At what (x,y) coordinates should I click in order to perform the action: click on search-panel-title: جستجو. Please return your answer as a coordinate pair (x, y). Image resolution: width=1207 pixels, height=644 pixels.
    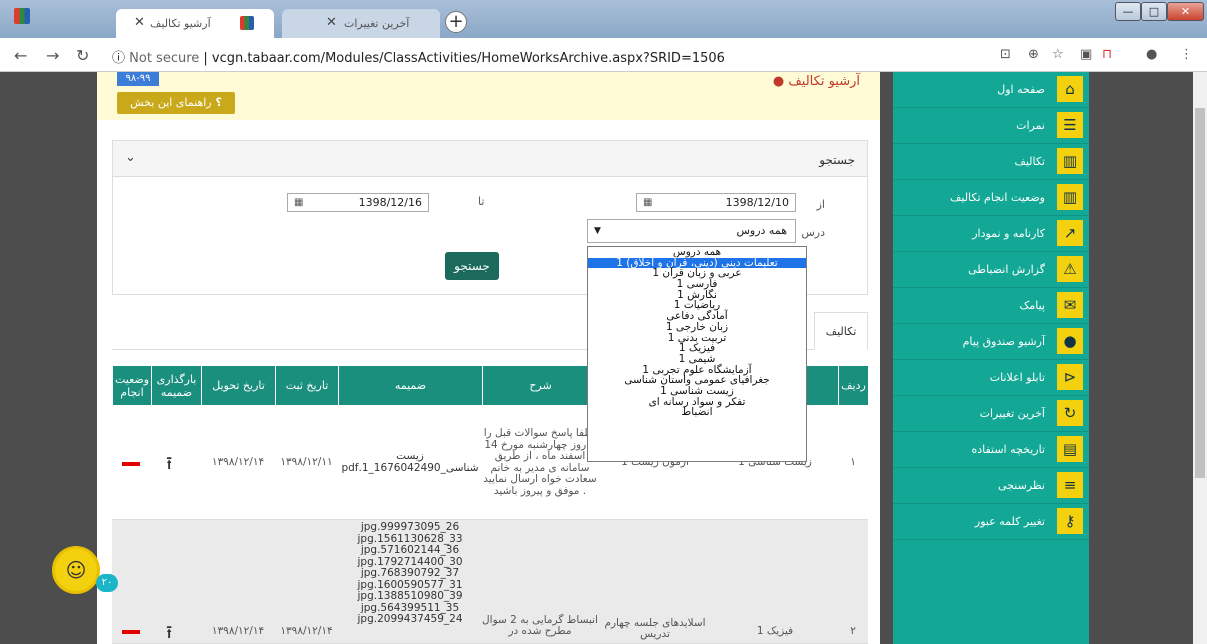
    Looking at the image, I should click on (837, 160).